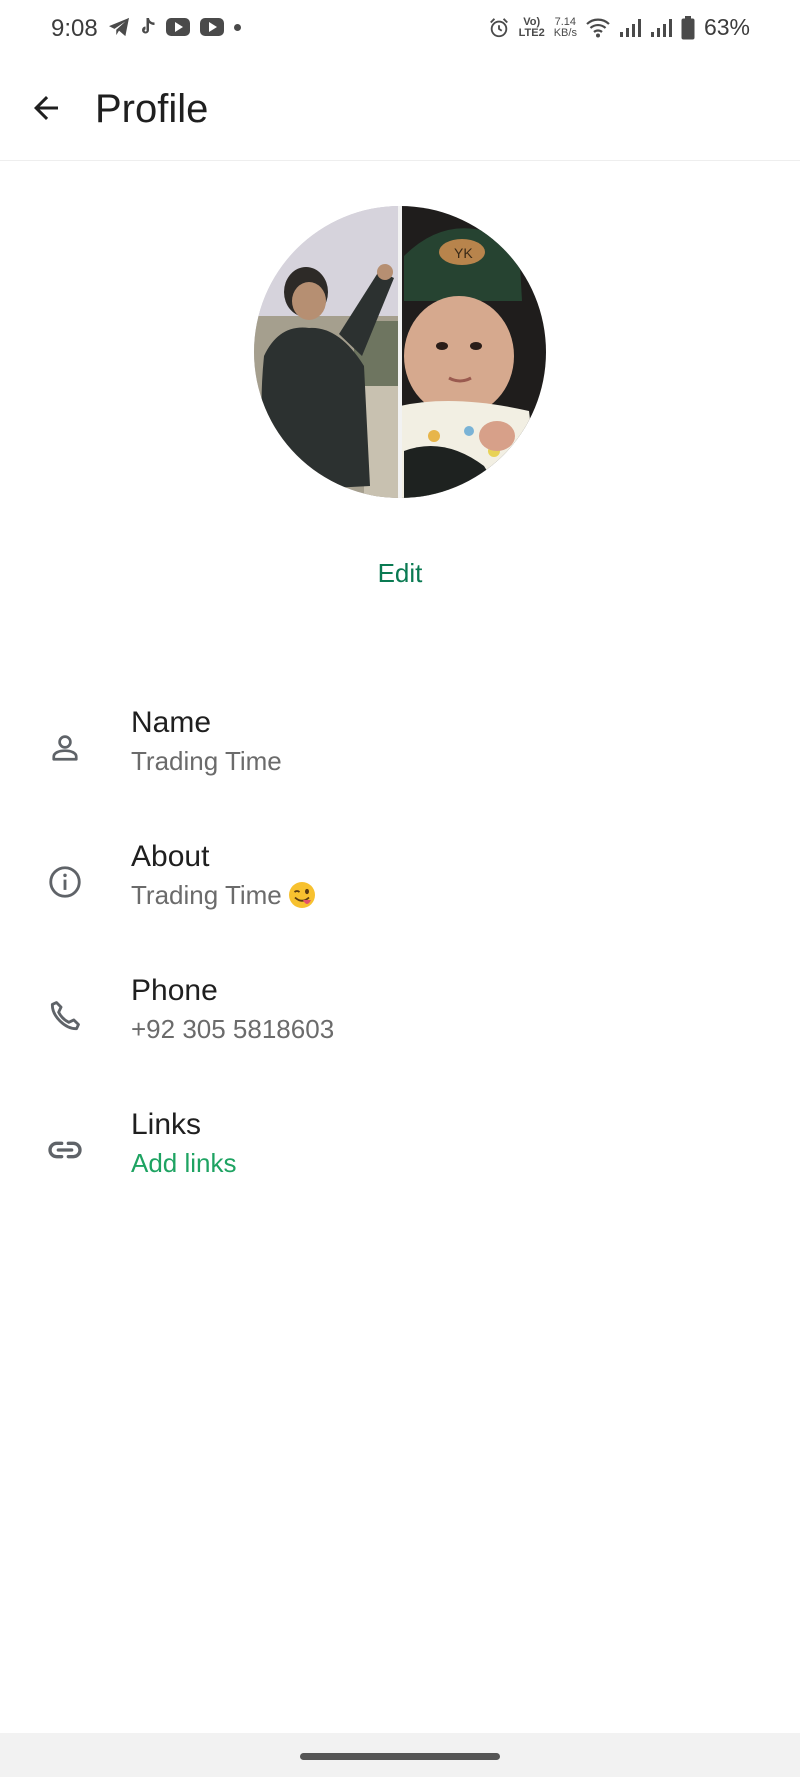 The height and width of the screenshot is (1777, 800). Describe the element at coordinates (400, 749) in the screenshot. I see `name-row: Name Trading Time` at that location.